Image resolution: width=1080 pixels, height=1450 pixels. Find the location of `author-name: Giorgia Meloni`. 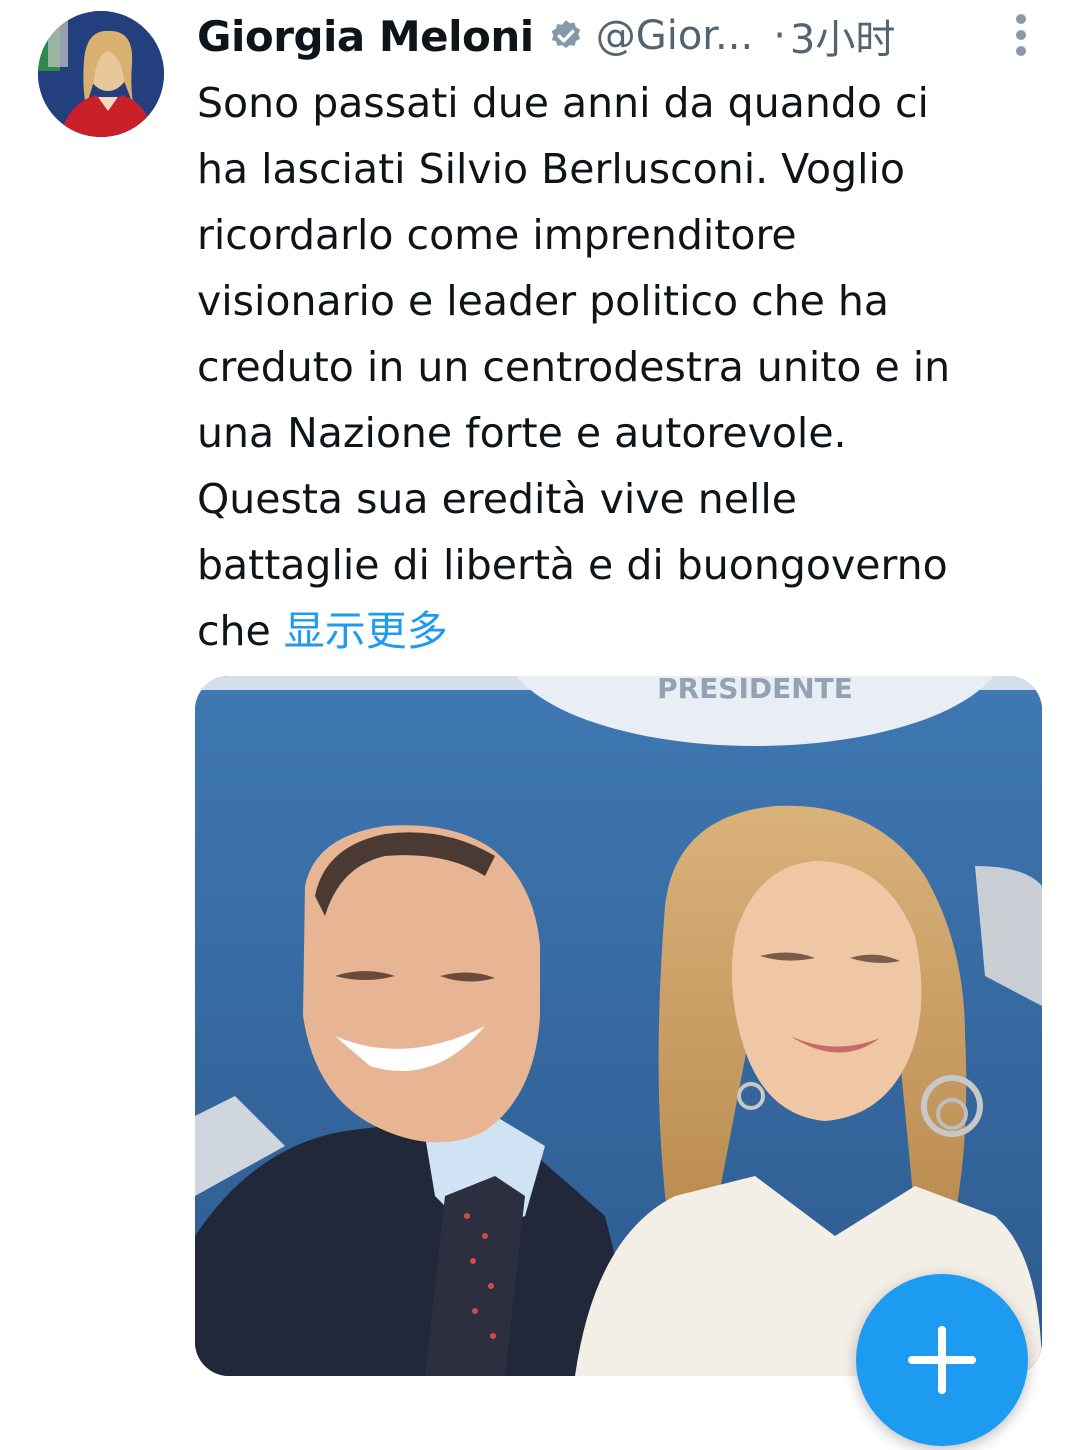

author-name: Giorgia Meloni is located at coordinates (365, 36).